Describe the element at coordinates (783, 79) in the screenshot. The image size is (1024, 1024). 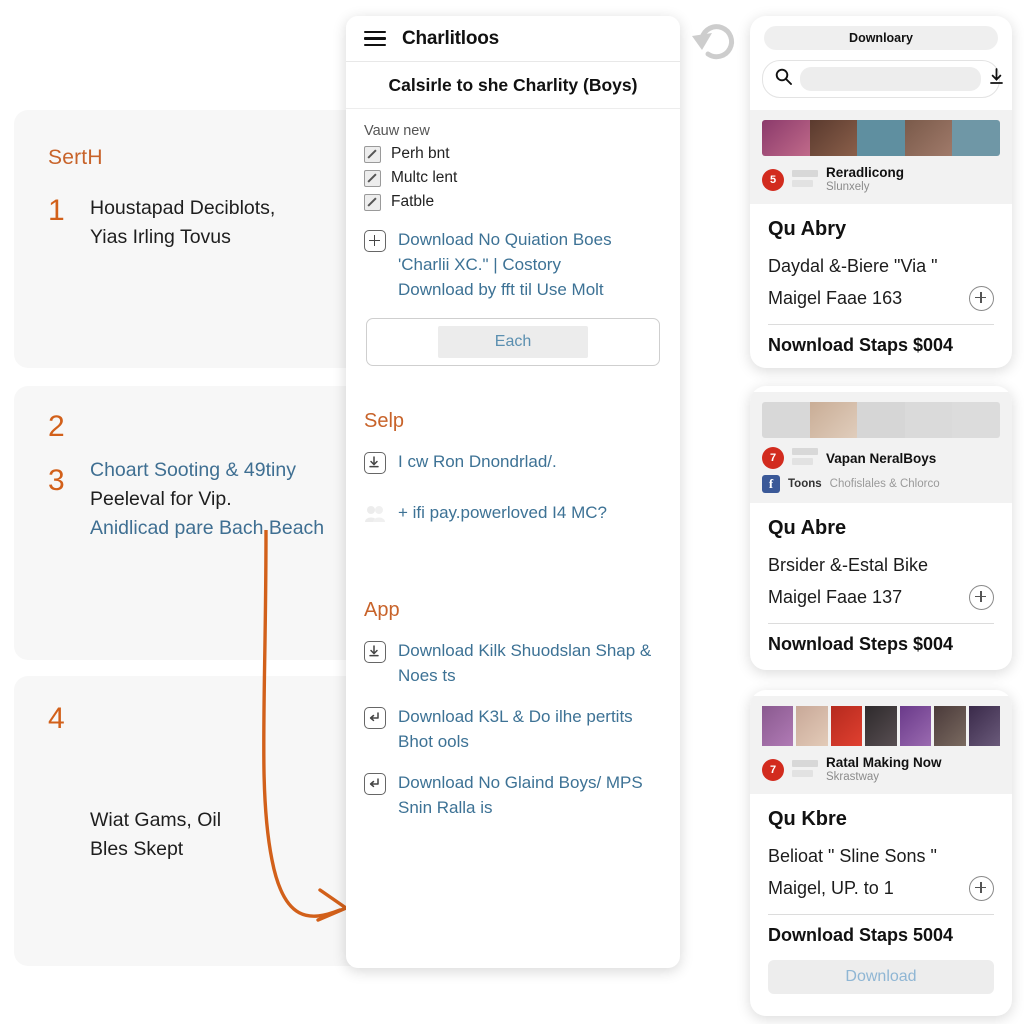
I see `search-icon` at that location.